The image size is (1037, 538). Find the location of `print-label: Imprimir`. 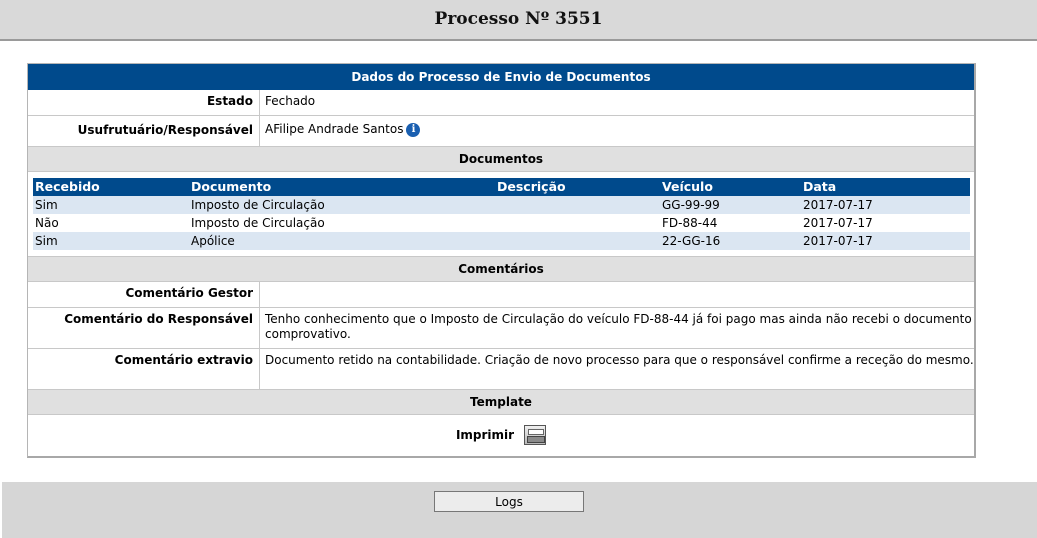

print-label: Imprimir is located at coordinates (485, 435).